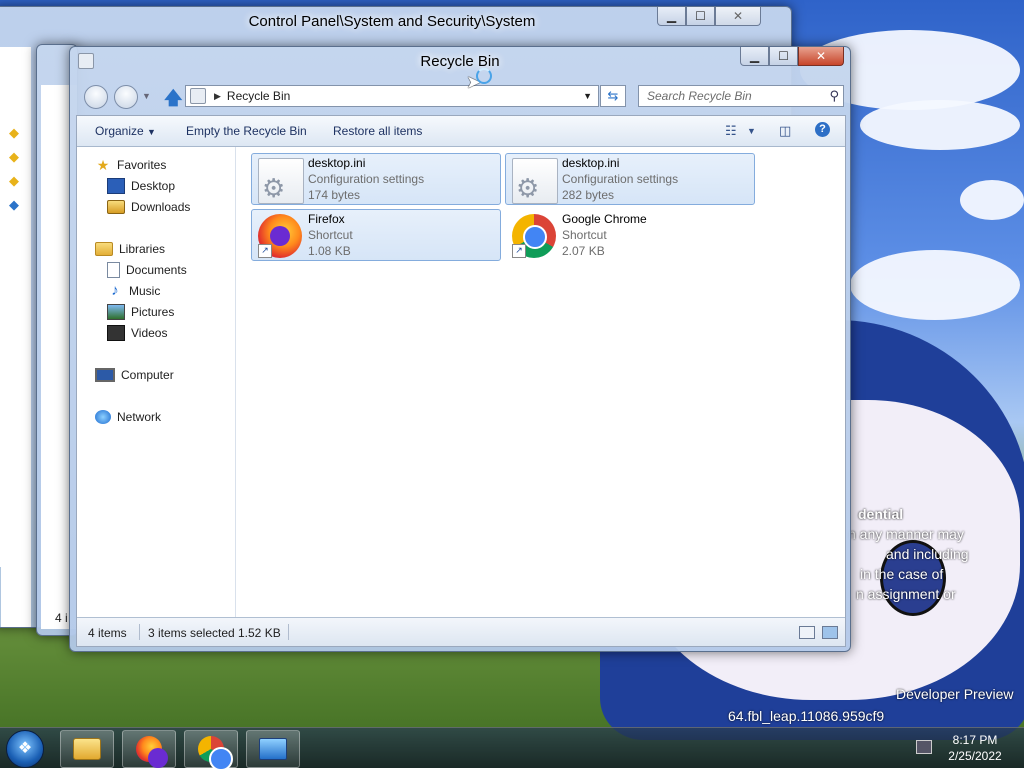  I want to click on nav-music: ♪ Music, so click(133, 291).